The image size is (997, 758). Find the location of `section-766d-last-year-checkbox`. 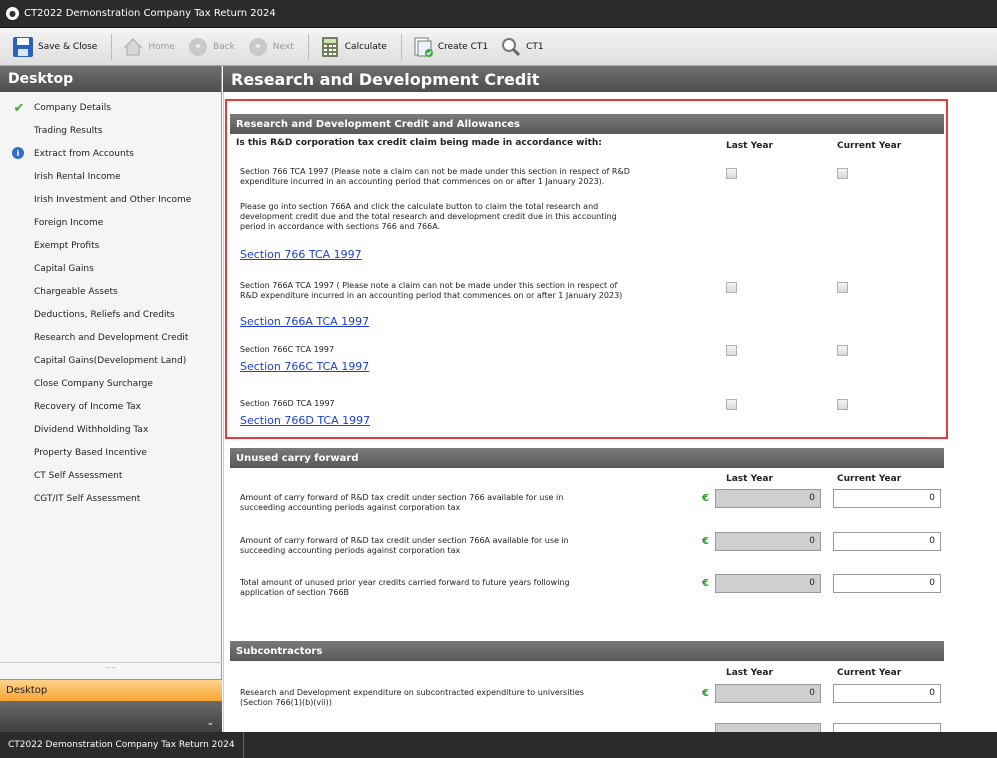

section-766d-last-year-checkbox is located at coordinates (731, 404).